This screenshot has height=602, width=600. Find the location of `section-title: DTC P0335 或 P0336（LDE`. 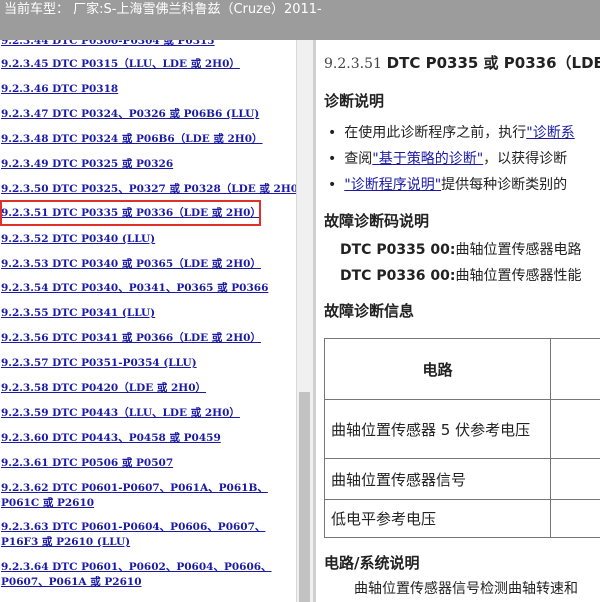

section-title: DTC P0335 或 P0336（LDE is located at coordinates (493, 63).